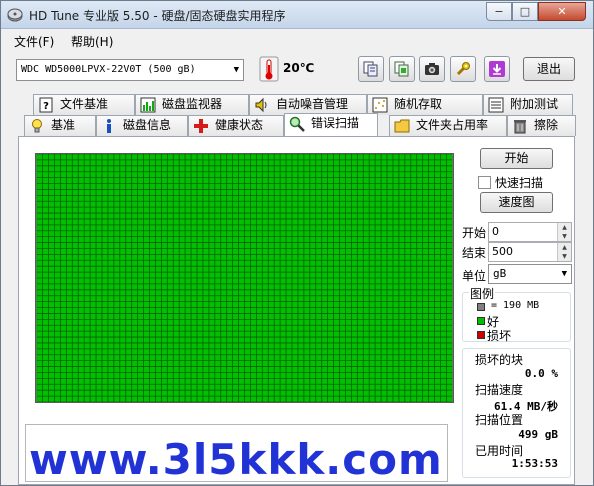 Image resolution: width=594 pixels, height=486 pixels. I want to click on random-access-icon, so click(380, 105).